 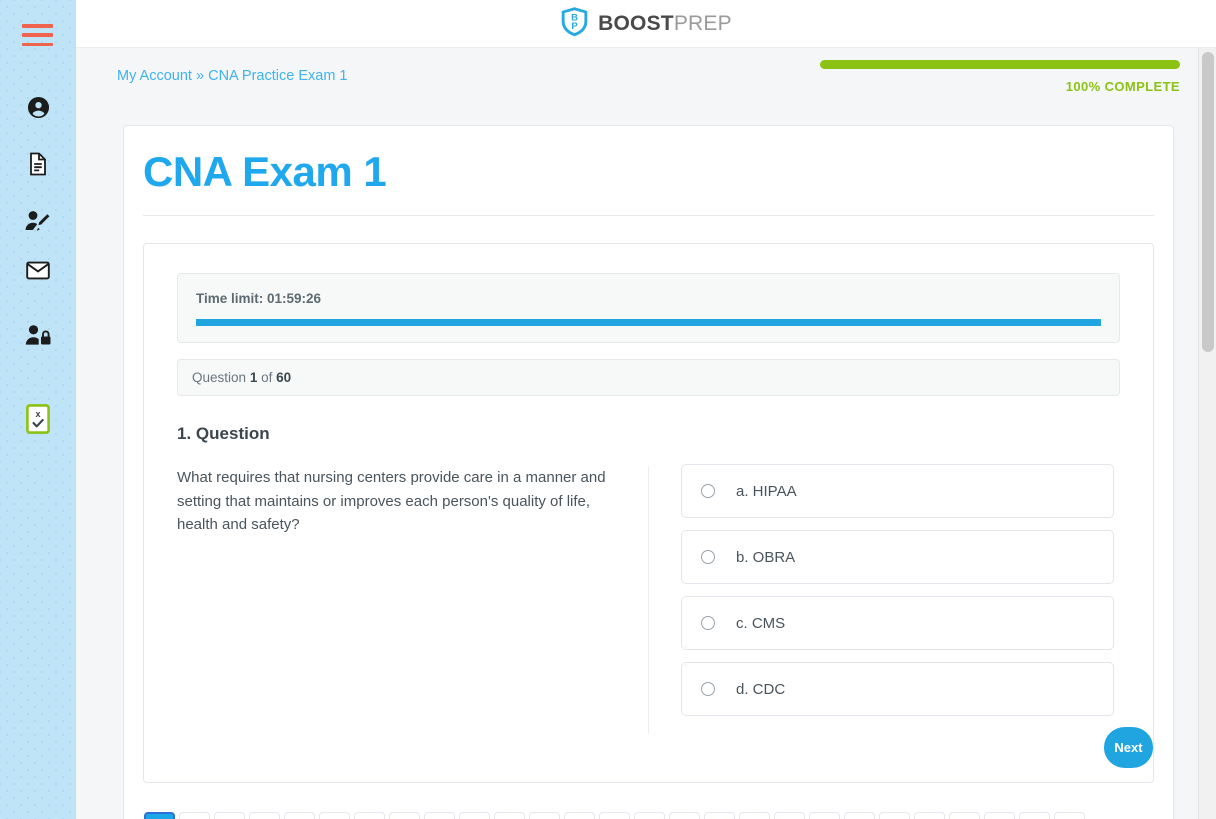 I want to click on question-answers-divider, so click(x=648, y=600).